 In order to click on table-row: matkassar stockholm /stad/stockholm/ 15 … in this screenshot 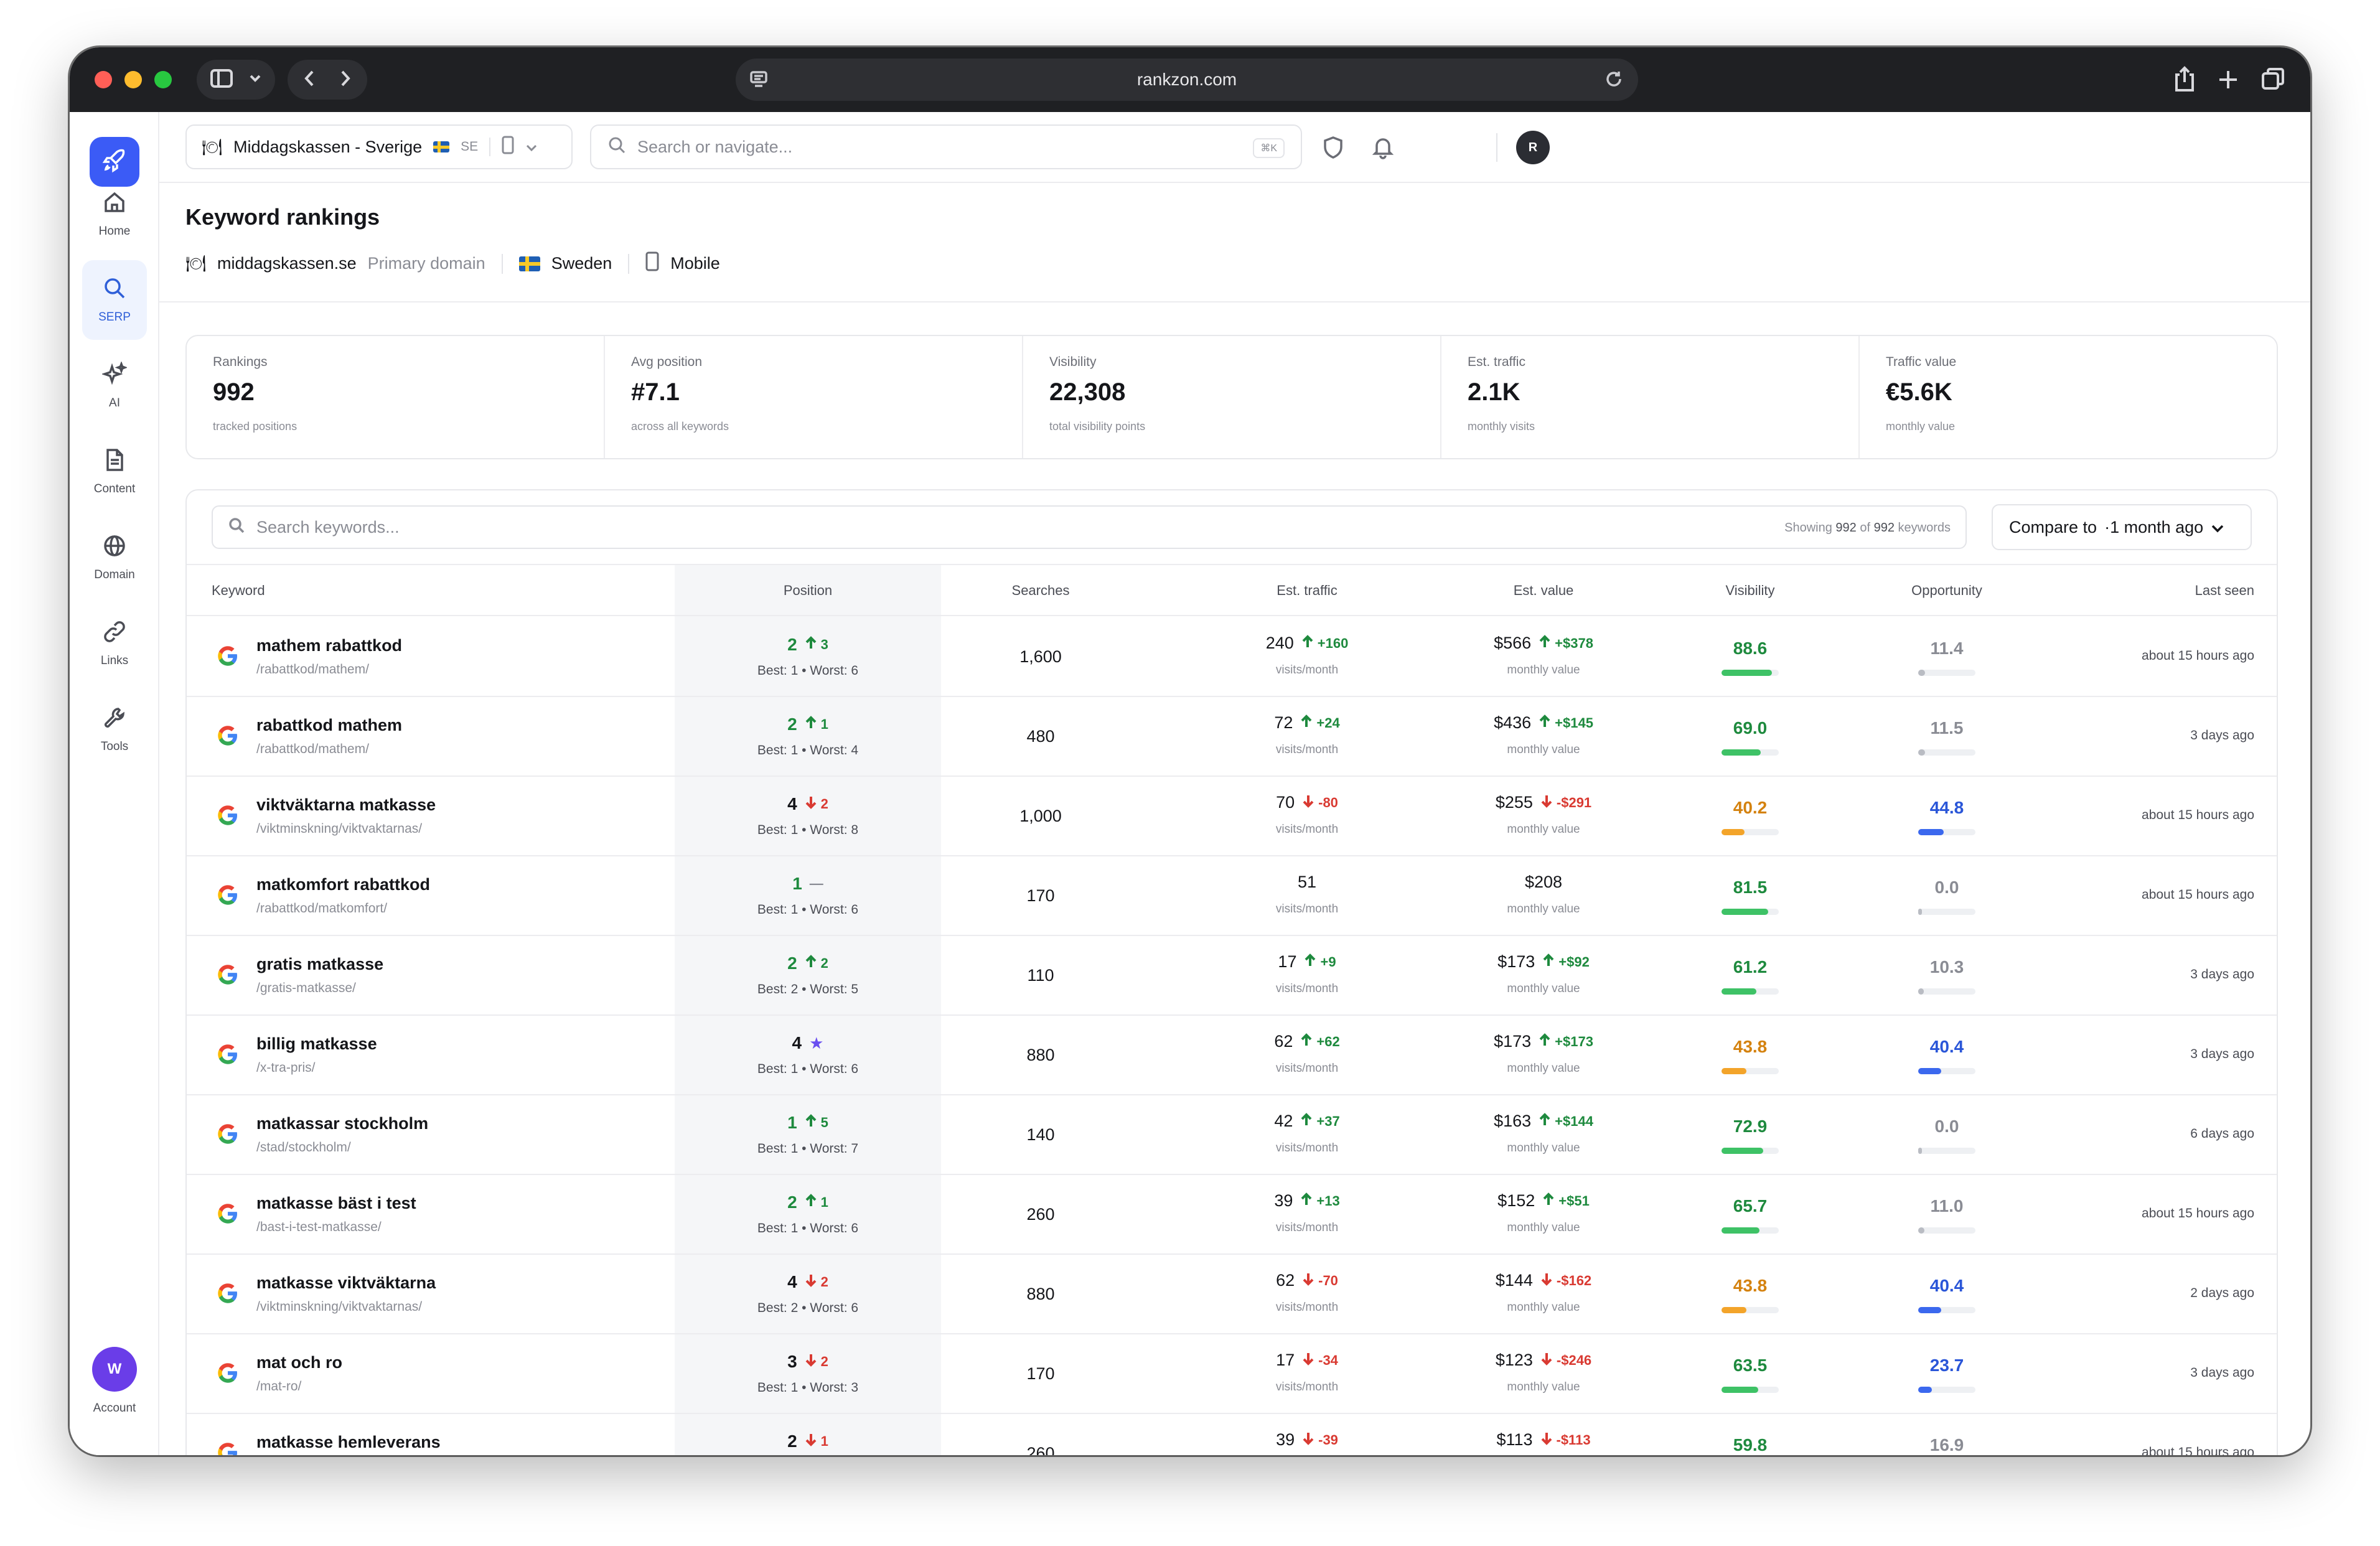, I will do `click(1232, 1135)`.